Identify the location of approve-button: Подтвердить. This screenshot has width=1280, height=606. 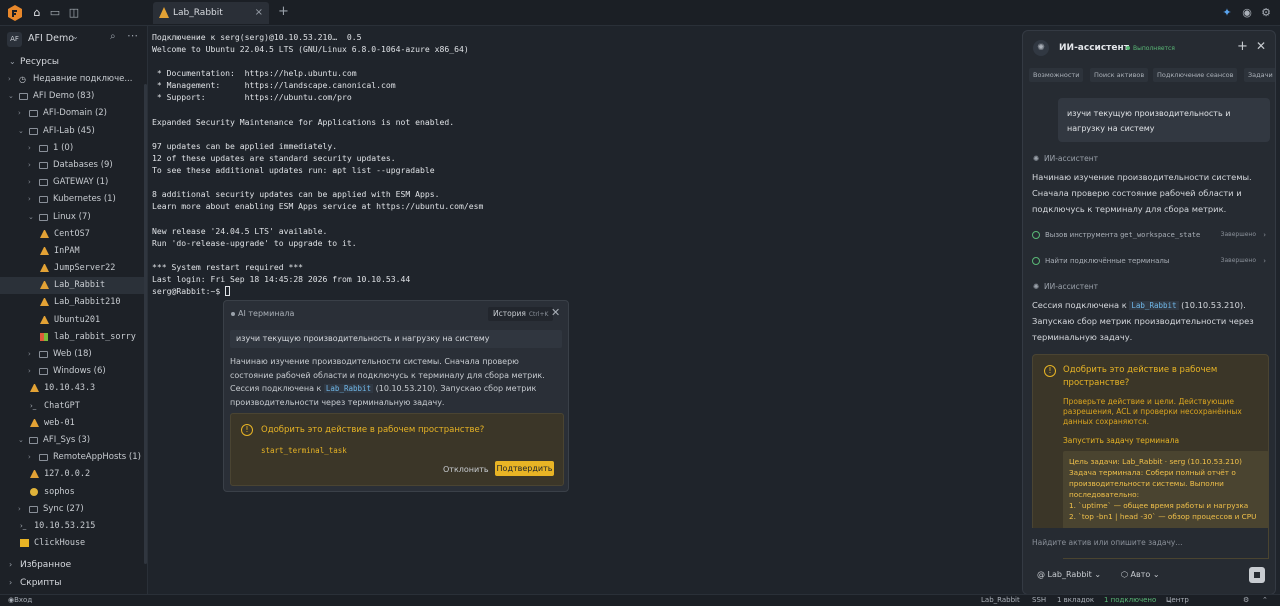
(524, 468).